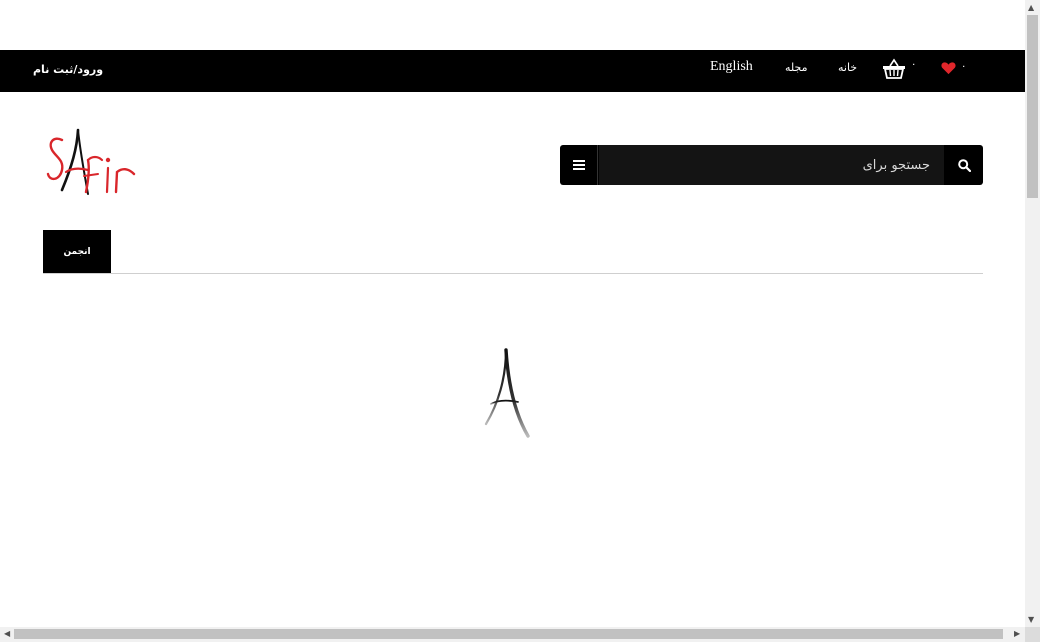  Describe the element at coordinates (94, 163) in the screenshot. I see `site-logo` at that location.